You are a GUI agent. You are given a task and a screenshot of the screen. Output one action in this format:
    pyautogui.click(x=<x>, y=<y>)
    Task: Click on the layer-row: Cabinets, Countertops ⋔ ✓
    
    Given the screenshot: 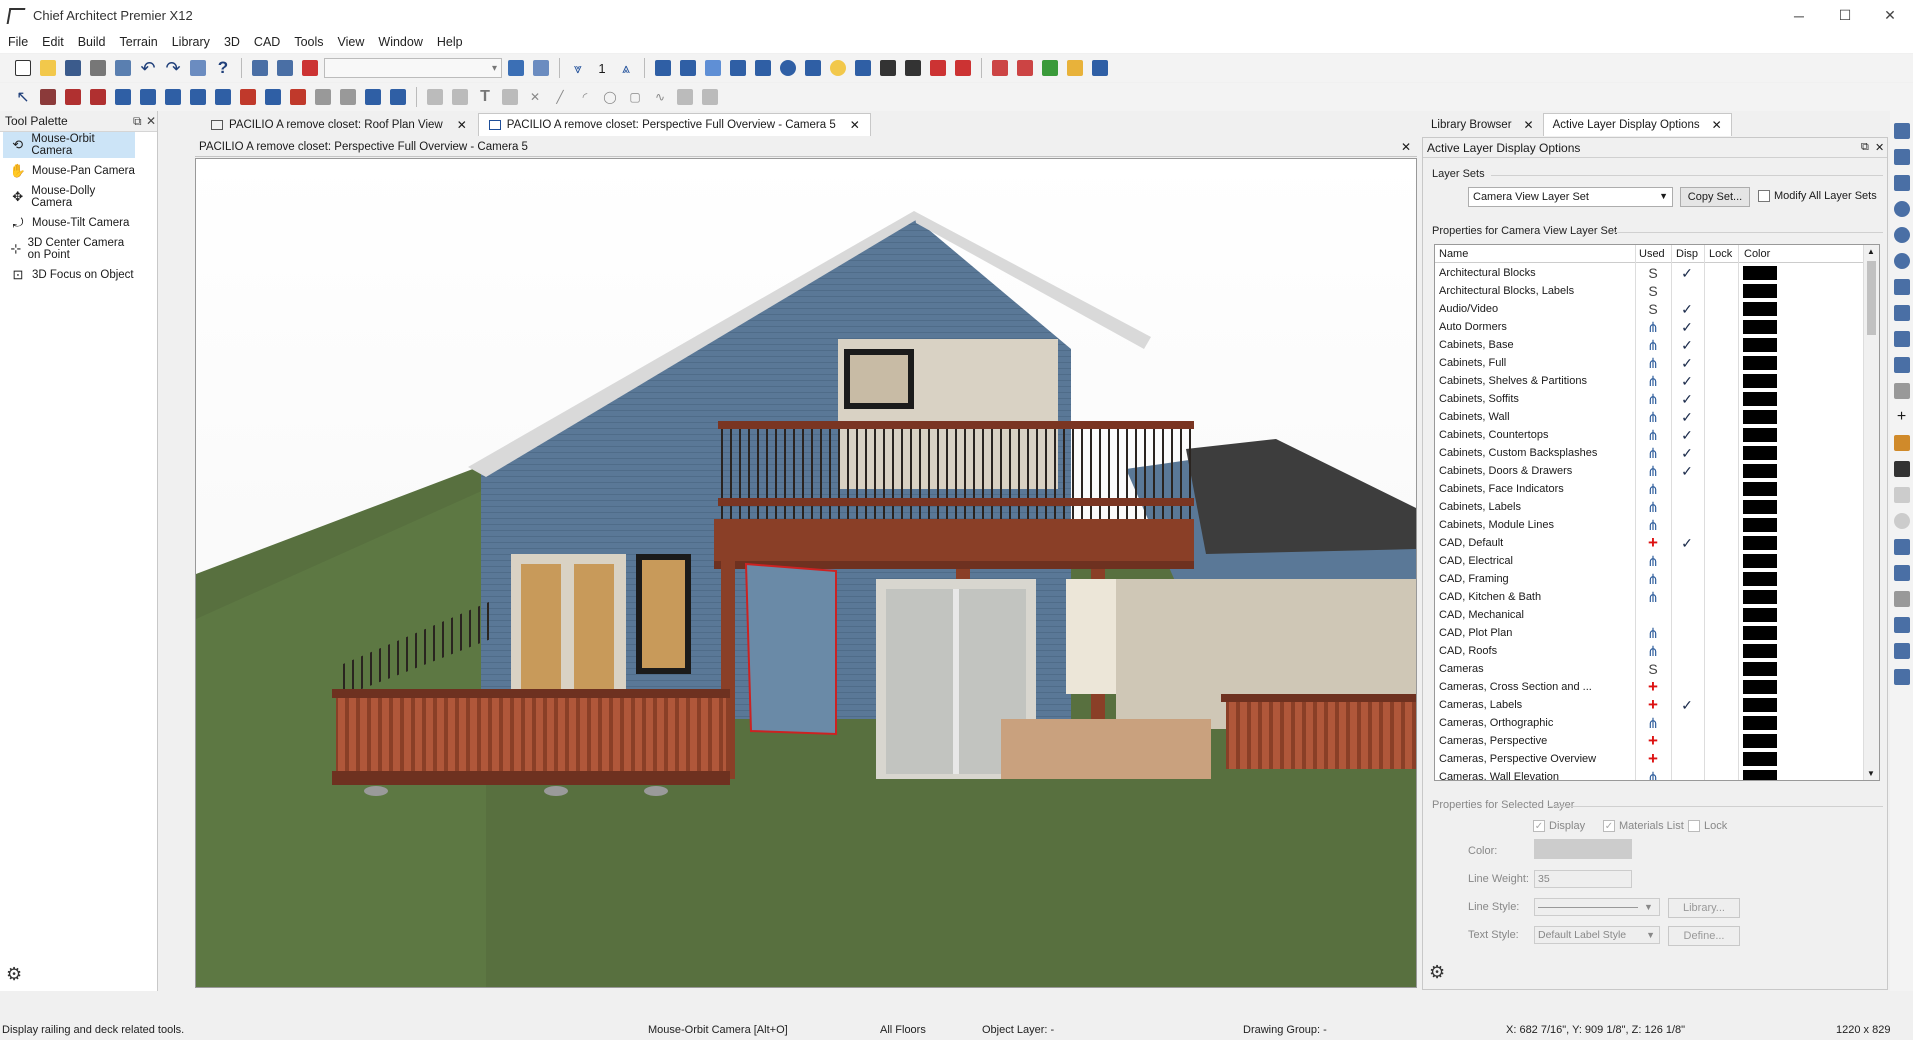 What is the action you would take?
    pyautogui.click(x=1649, y=435)
    